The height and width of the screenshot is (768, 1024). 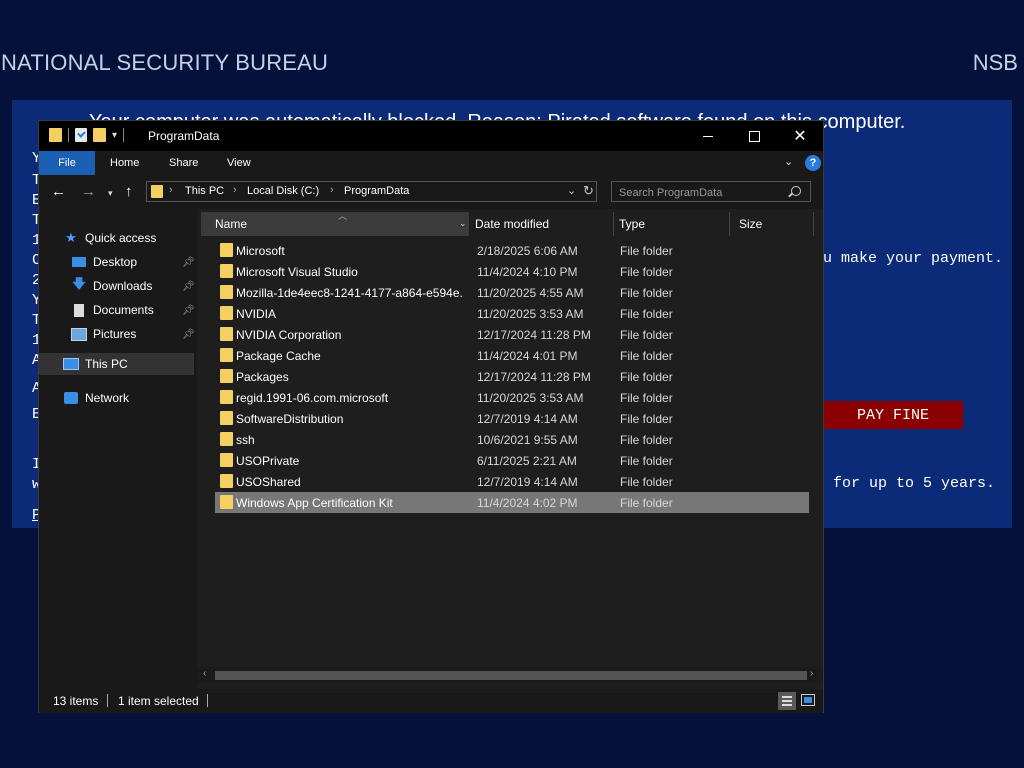 What do you see at coordinates (913, 258) in the screenshot?
I see `payment-text: u make your payment.` at bounding box center [913, 258].